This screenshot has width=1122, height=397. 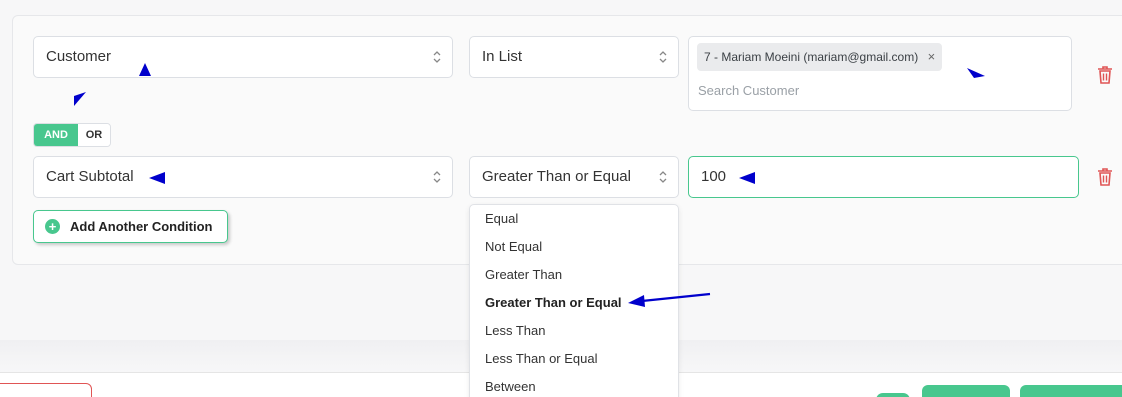 I want to click on customer-tag: 7 - Mariam Moeini (mariam@gmail.com) ×, so click(x=820, y=57).